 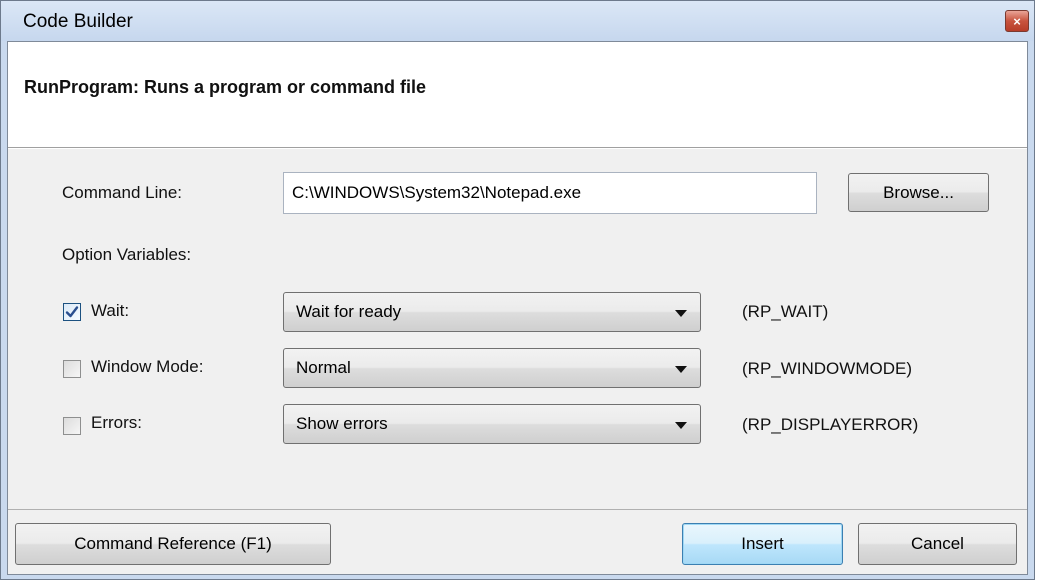 I want to click on errors-dropdown-value: Show errors, so click(x=342, y=423).